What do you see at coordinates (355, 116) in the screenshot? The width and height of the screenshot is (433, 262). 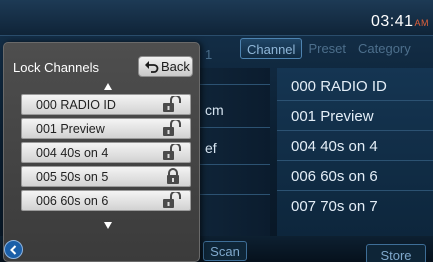 I see `channel-list-item: 001 Preview` at bounding box center [355, 116].